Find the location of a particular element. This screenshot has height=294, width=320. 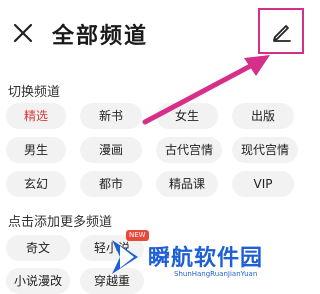

channel-chip: 漫画 is located at coordinates (111, 150).